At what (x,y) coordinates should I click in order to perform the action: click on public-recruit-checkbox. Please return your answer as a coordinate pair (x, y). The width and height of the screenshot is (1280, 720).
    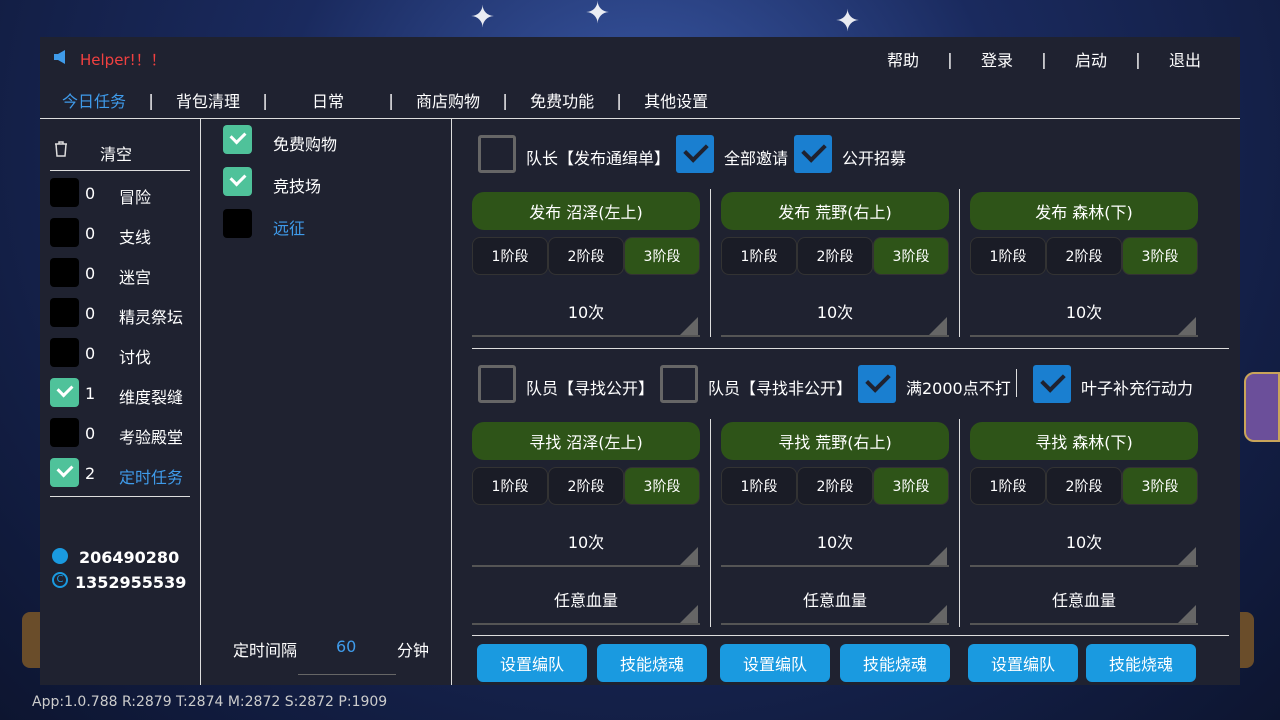
    Looking at the image, I should click on (813, 154).